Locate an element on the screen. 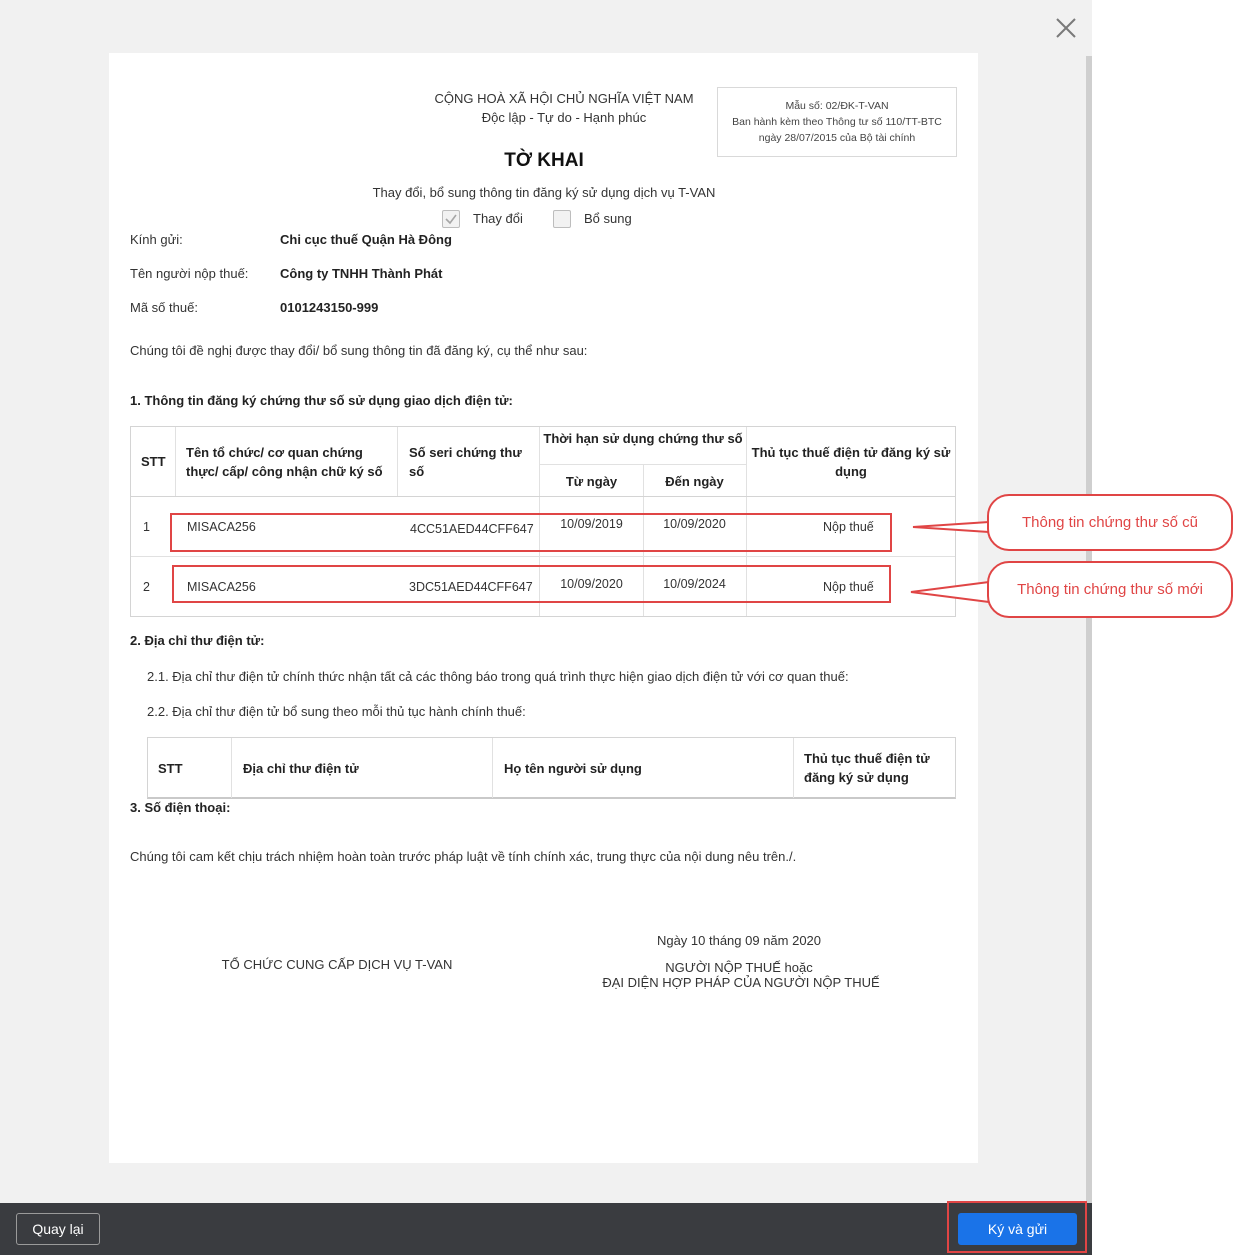 This screenshot has height=1255, width=1243. footer-bar is located at coordinates (546, 1229).